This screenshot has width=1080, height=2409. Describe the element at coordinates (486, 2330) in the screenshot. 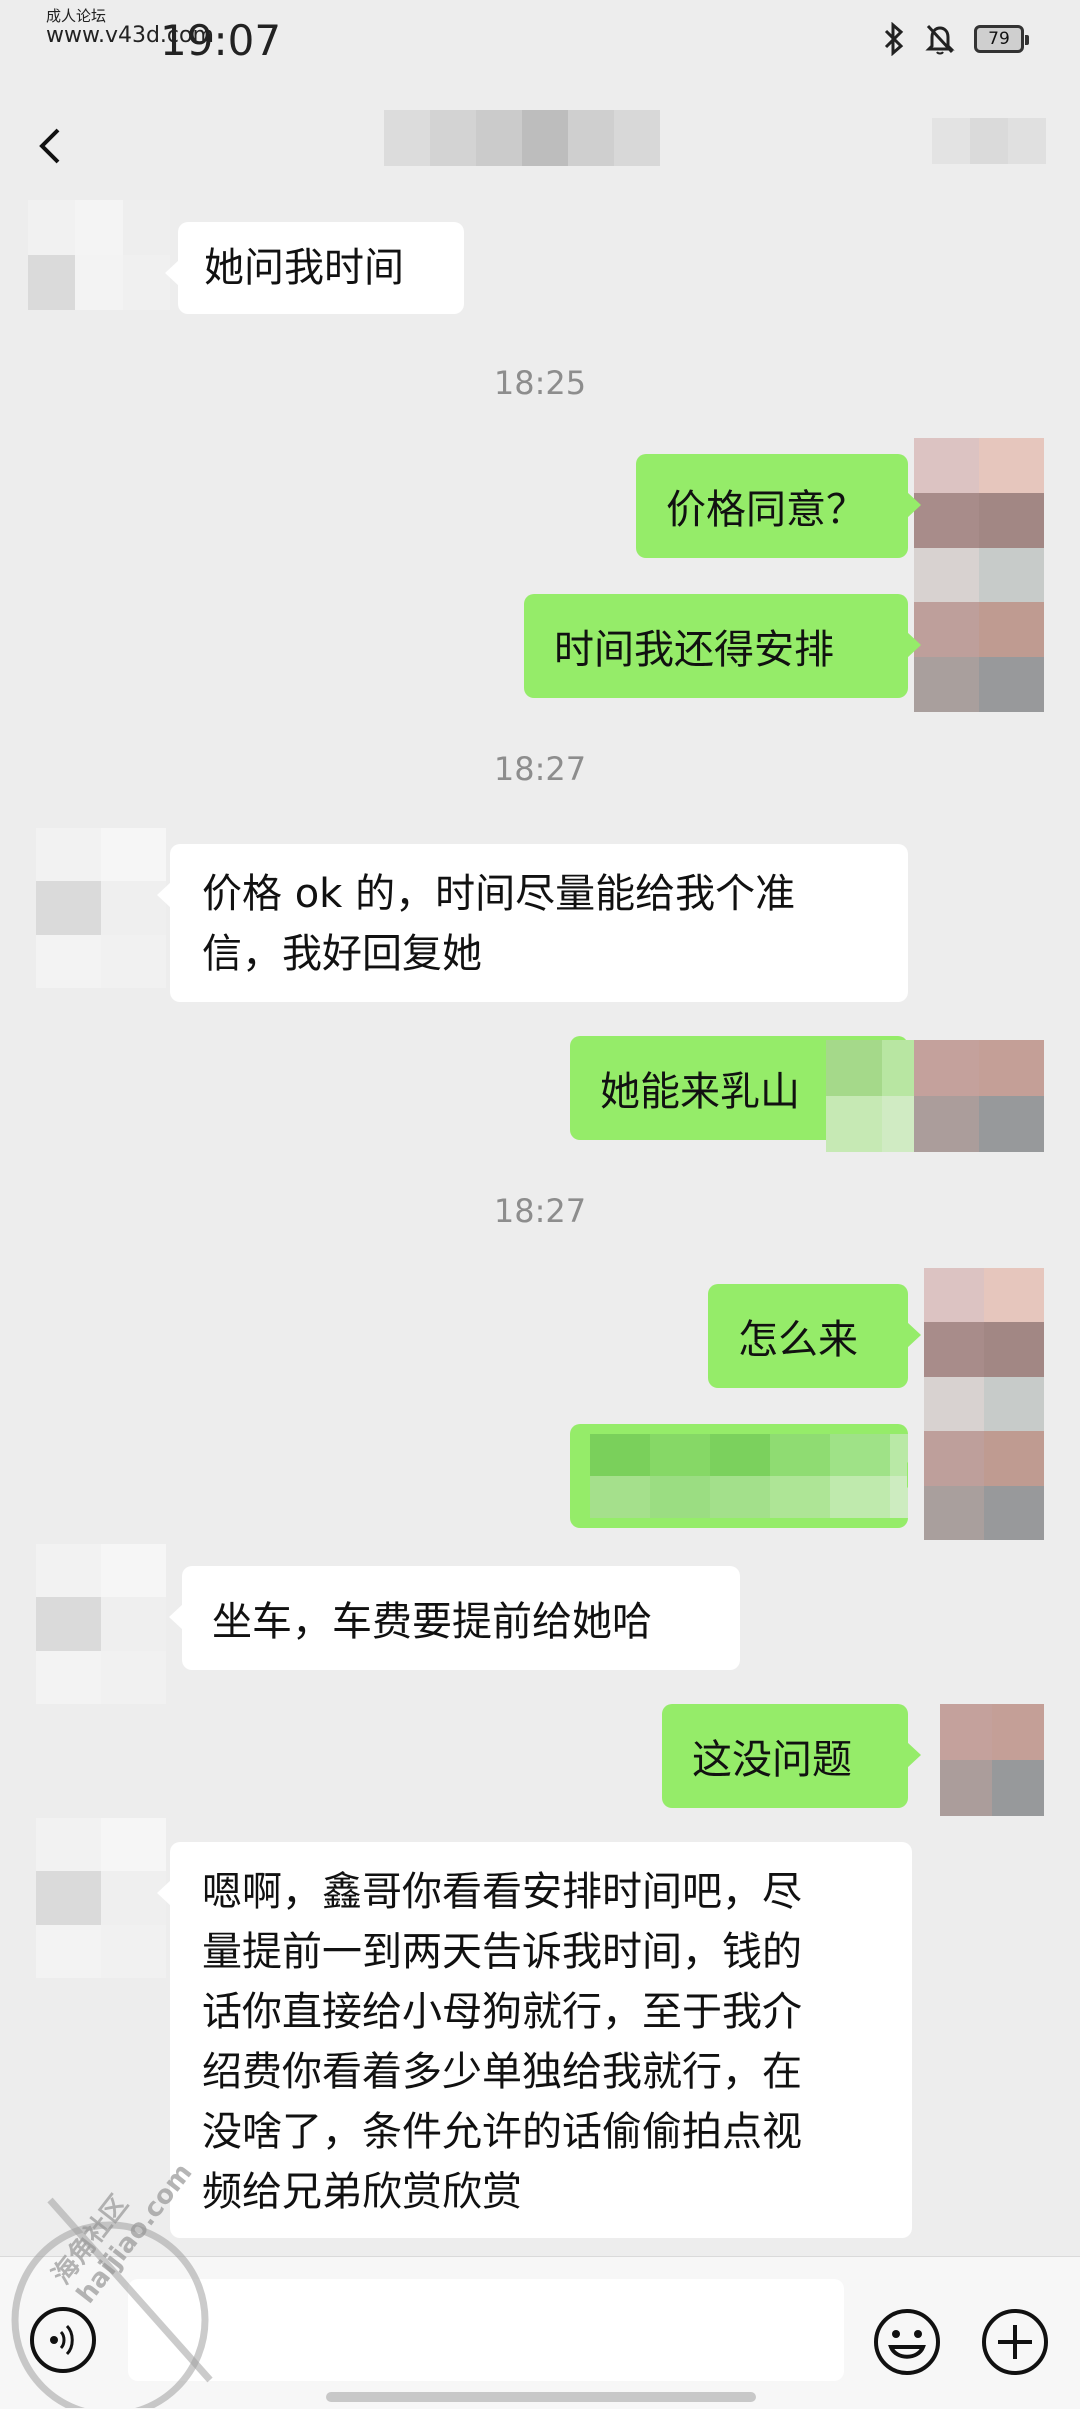

I see `message-input` at that location.